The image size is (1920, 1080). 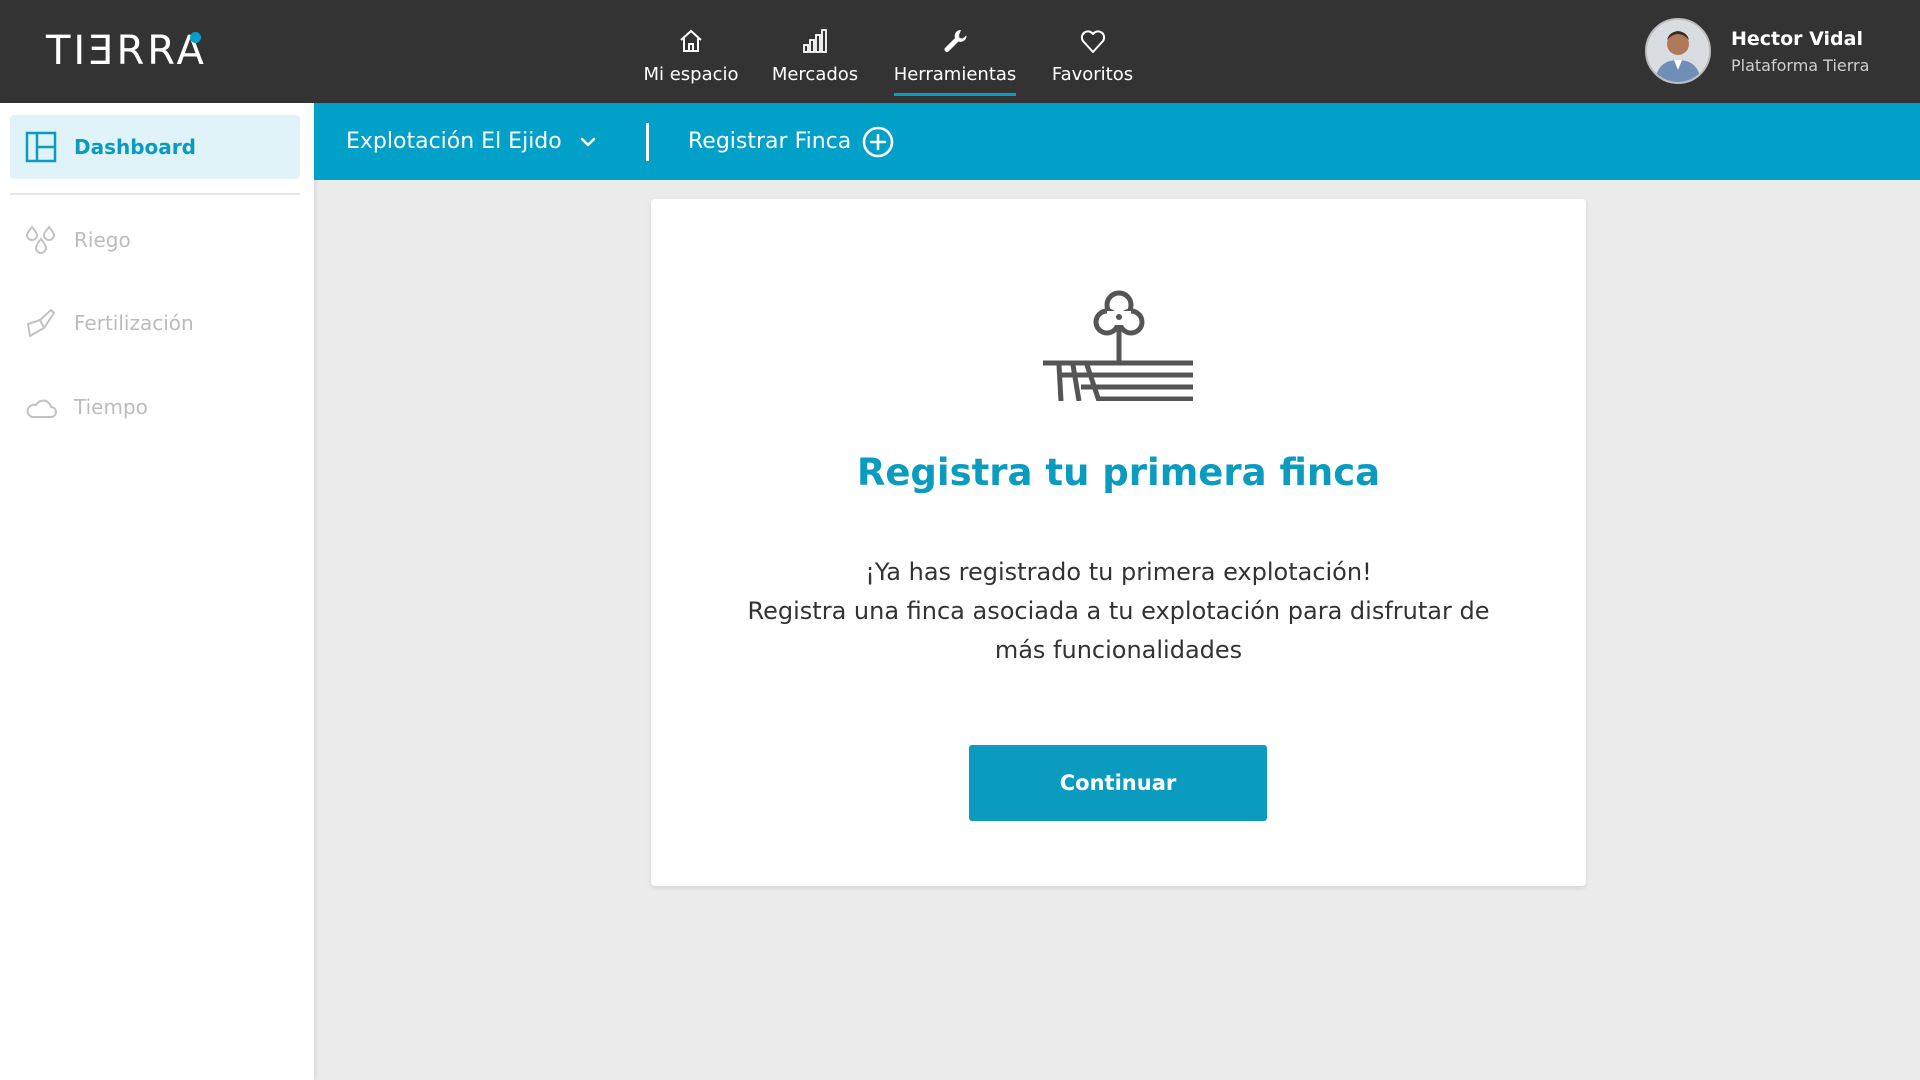 I want to click on plus-circle-icon, so click(x=878, y=141).